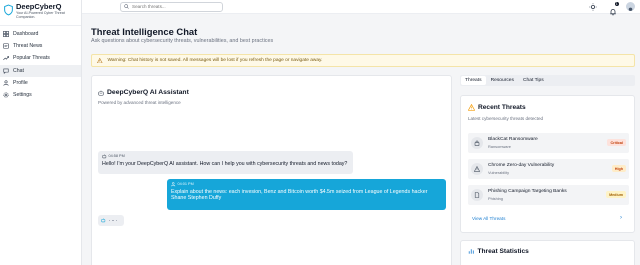 The width and height of the screenshot is (640, 265). What do you see at coordinates (40, 83) in the screenshot?
I see `sidebar-item-profile: Profile` at bounding box center [40, 83].